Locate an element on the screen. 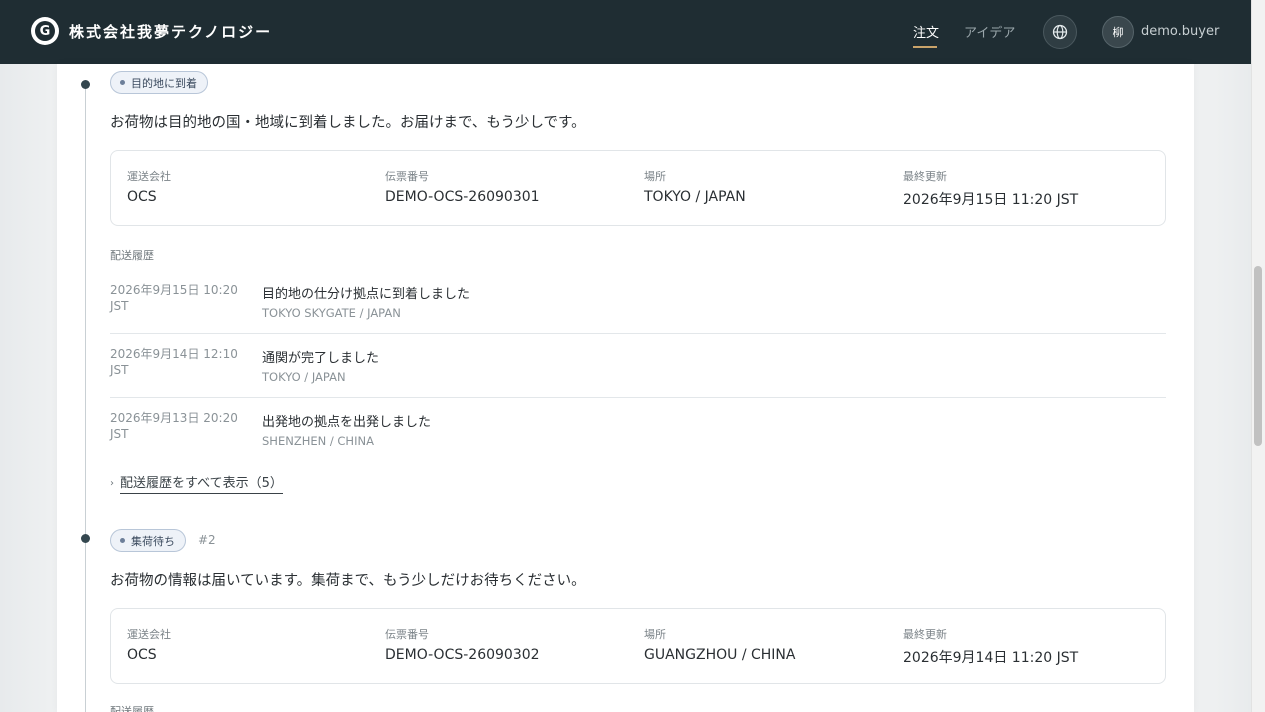 This screenshot has height=712, width=1265. event-date-text: 2026年9月13日 20:20 is located at coordinates (174, 418).